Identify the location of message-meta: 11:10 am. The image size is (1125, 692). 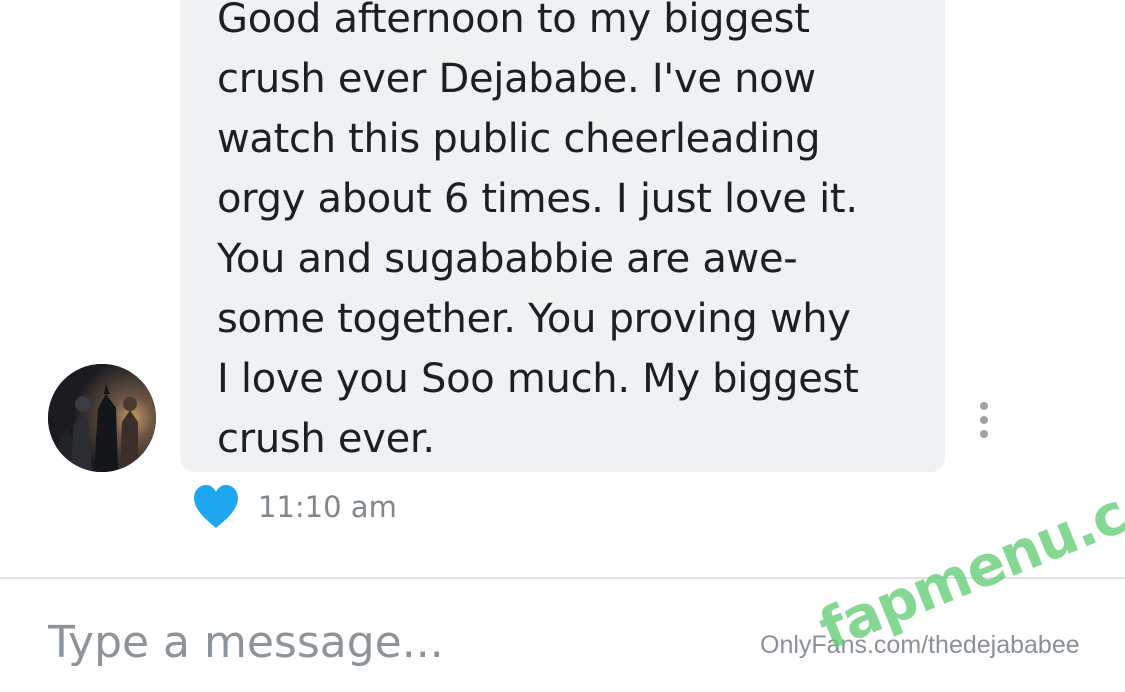
(294, 507).